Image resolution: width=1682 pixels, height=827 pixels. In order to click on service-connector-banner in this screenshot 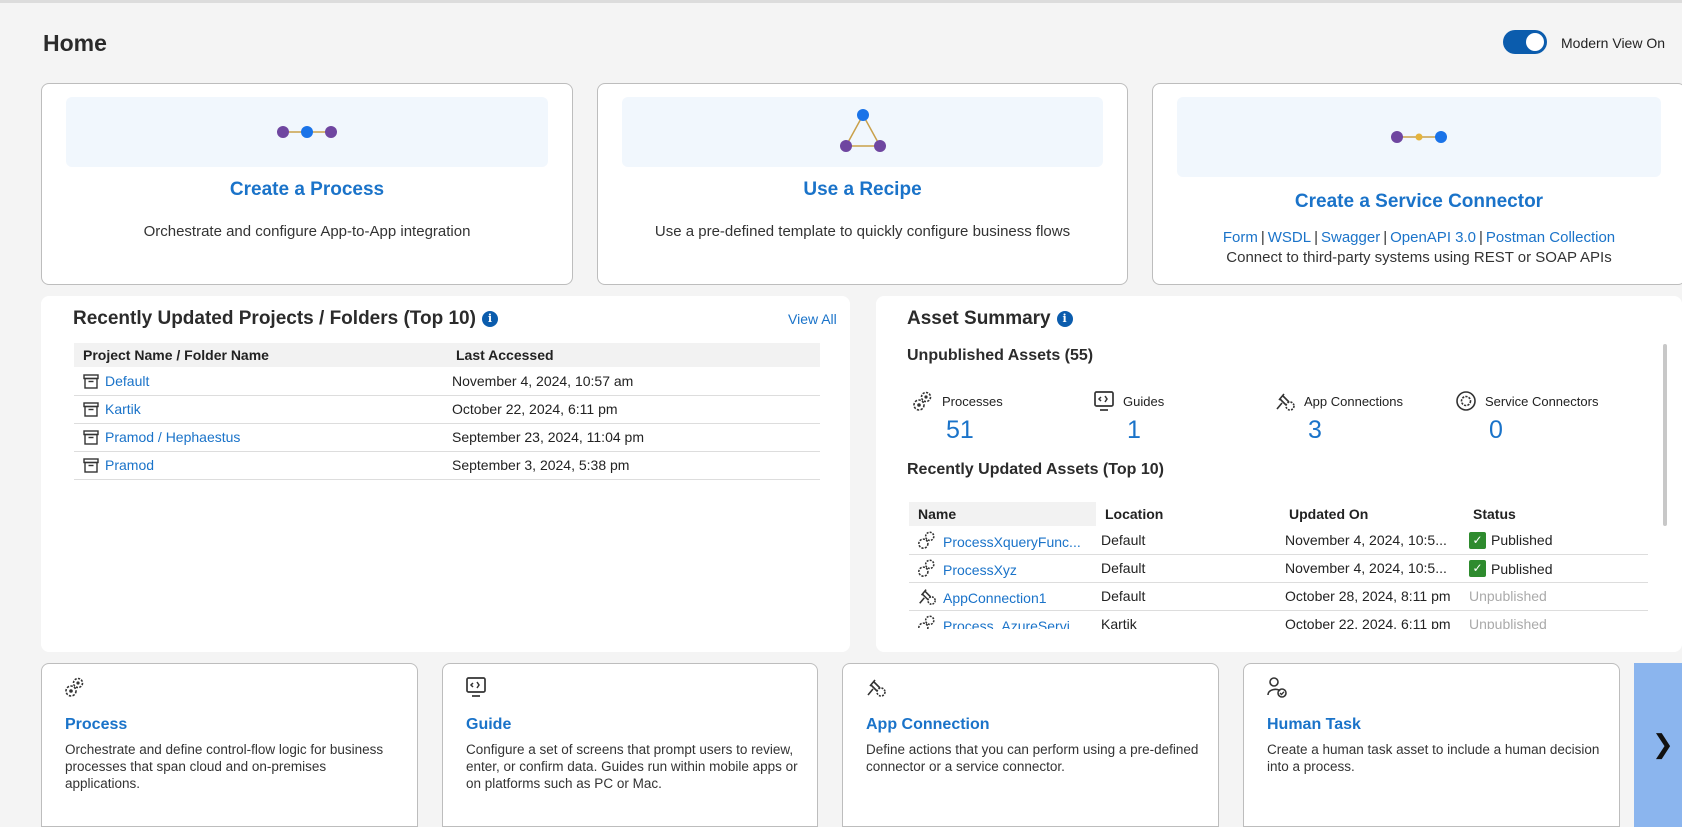, I will do `click(1419, 137)`.